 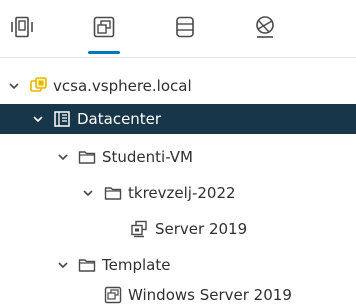 I want to click on toolbar-divider, so click(x=178, y=57).